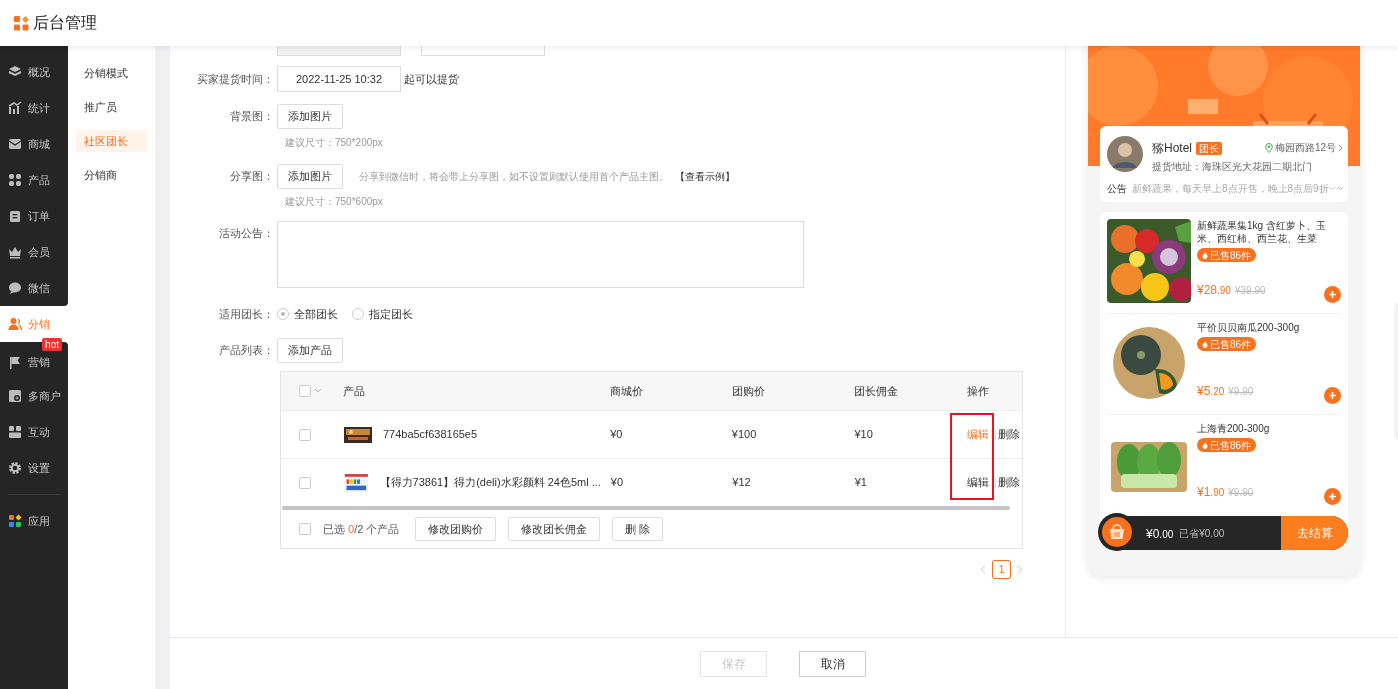 This screenshot has height=689, width=1398. I want to click on store-icon, so click(15, 396).